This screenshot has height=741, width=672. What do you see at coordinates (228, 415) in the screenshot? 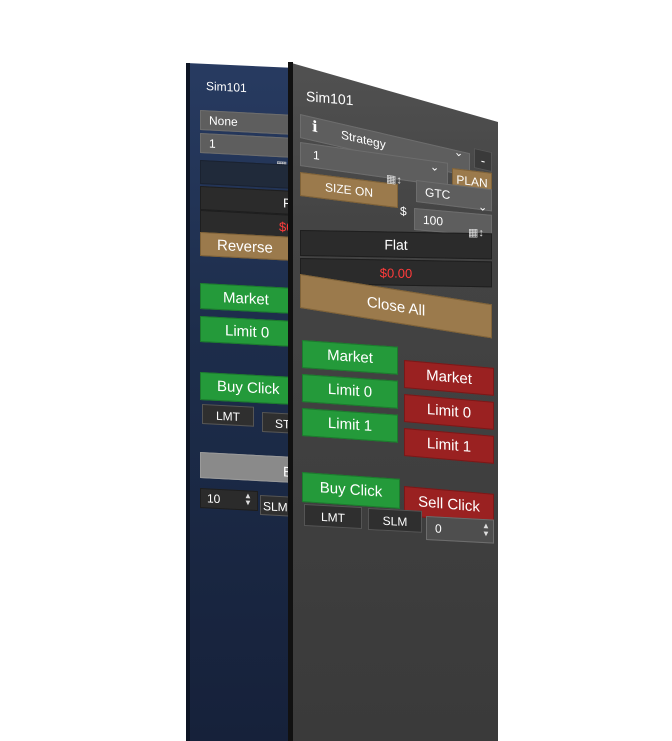
I see `back-lmt-button: LMT` at bounding box center [228, 415].